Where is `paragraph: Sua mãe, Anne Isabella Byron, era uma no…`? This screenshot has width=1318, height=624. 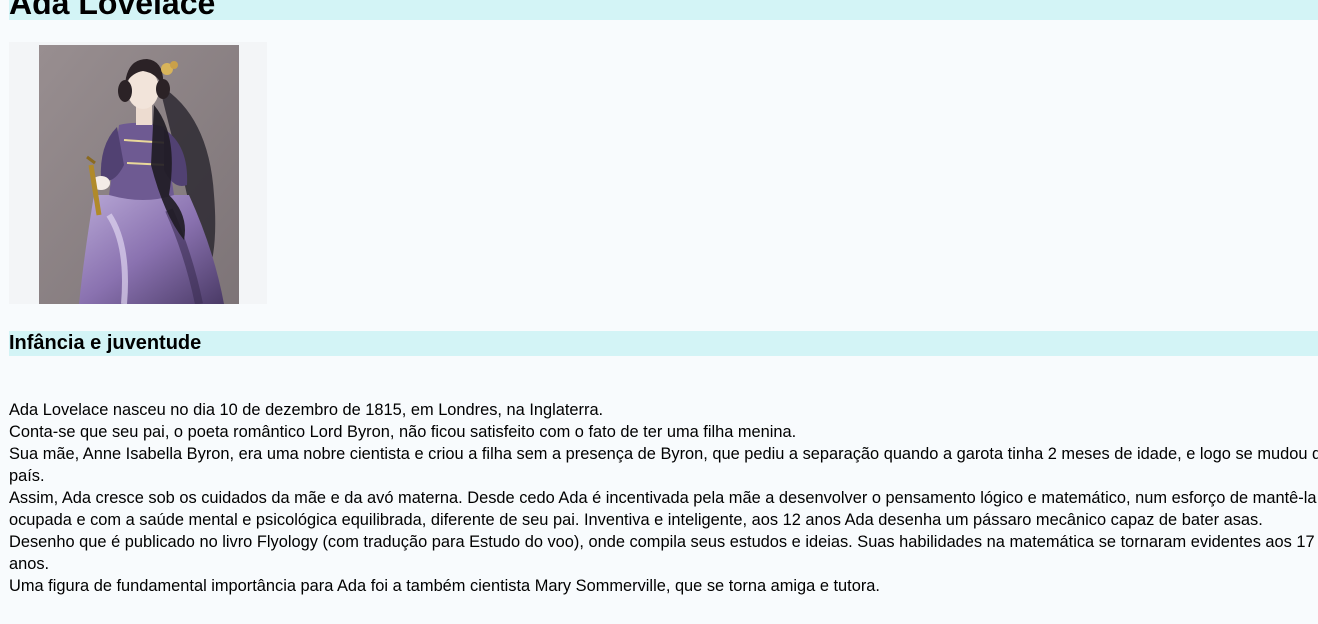 paragraph: Sua mãe, Anne Isabella Byron, era uma no… is located at coordinates (663, 465).